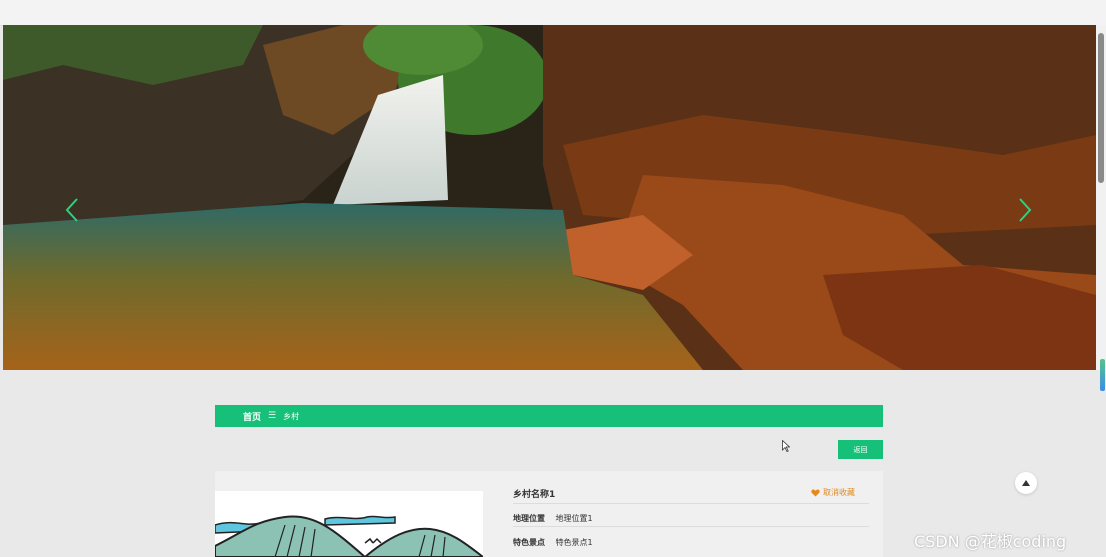  What do you see at coordinates (1101, 208) in the screenshot?
I see `page-scrollbar` at bounding box center [1101, 208].